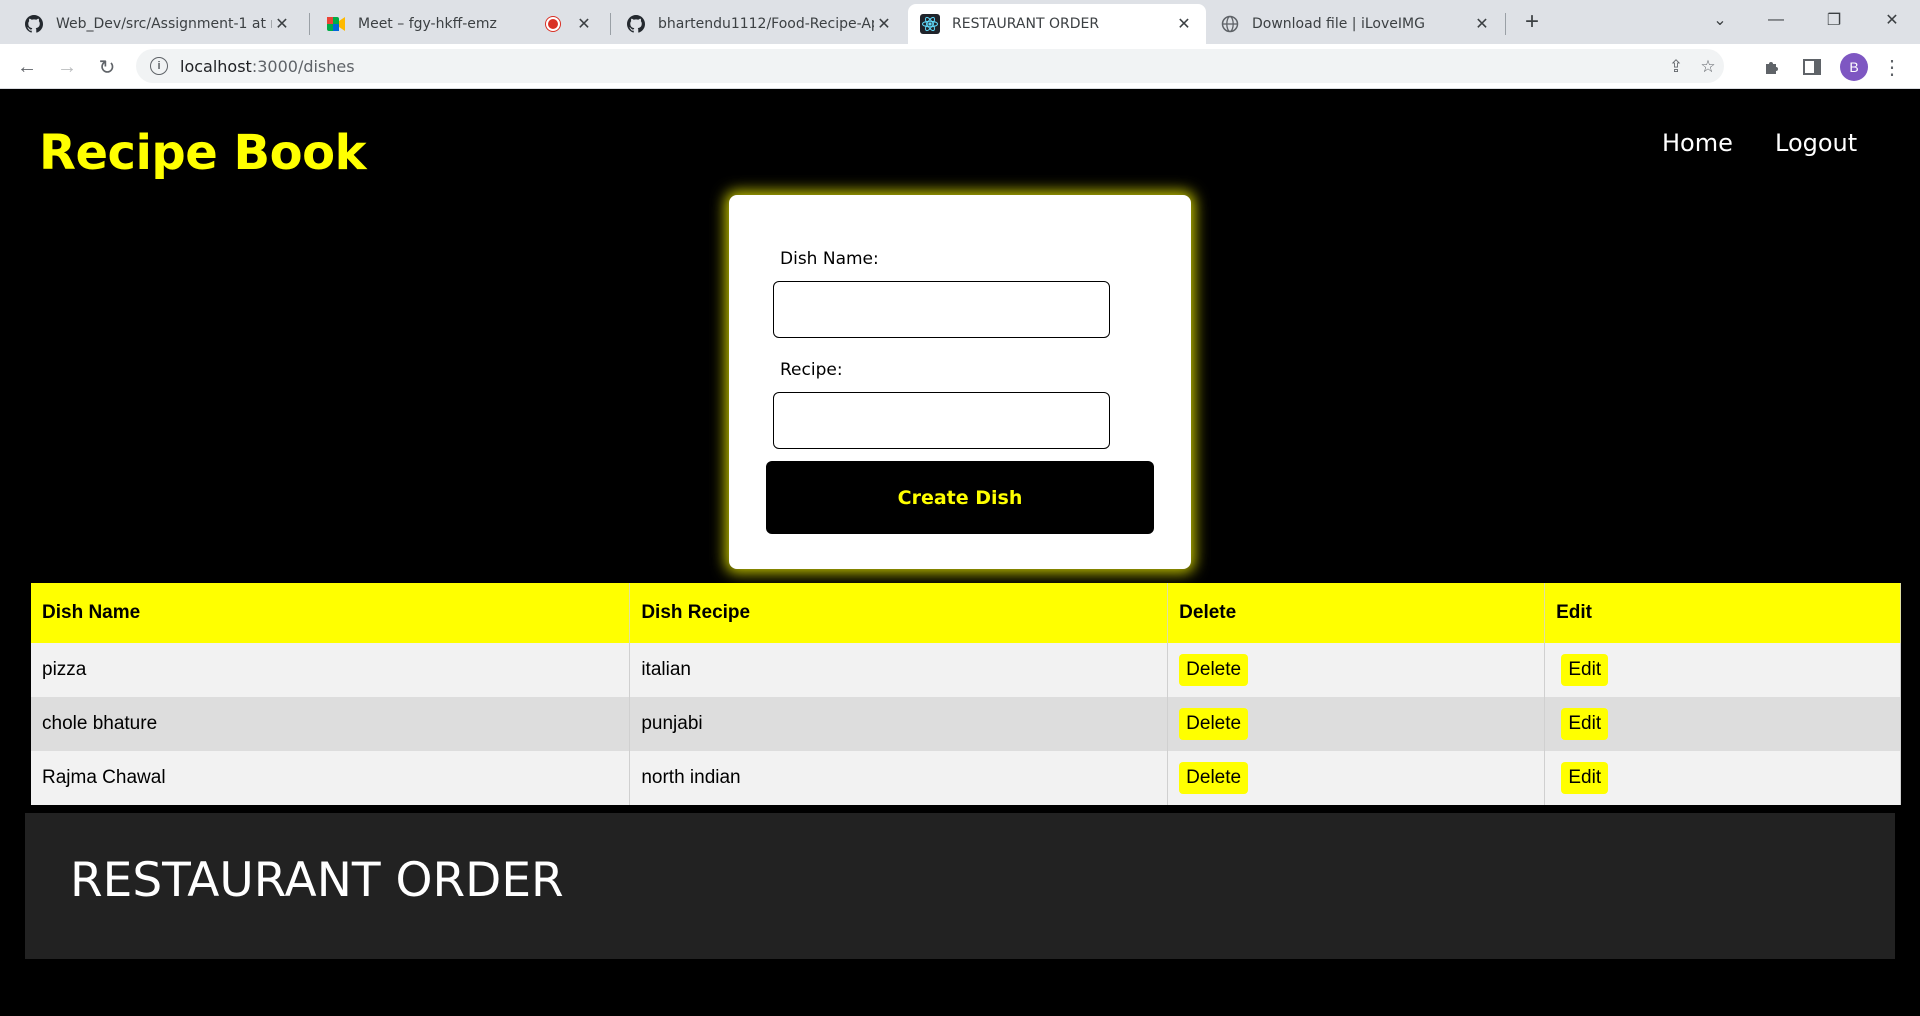 This screenshot has height=1016, width=1920. I want to click on create-dish-form: Dish Name: Recipe: Create Dish, so click(960, 382).